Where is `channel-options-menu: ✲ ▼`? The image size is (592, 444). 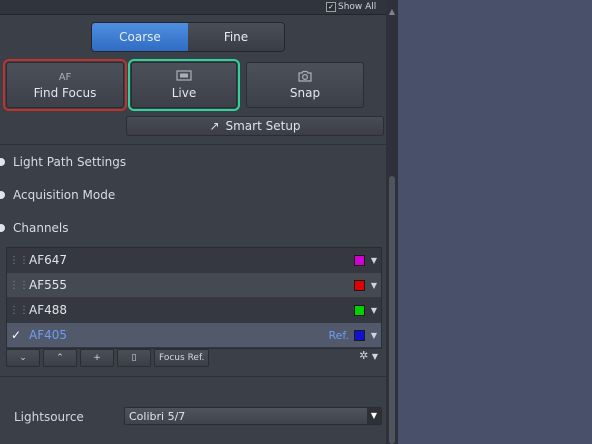
channel-options-menu: ✲ ▼ is located at coordinates (368, 357).